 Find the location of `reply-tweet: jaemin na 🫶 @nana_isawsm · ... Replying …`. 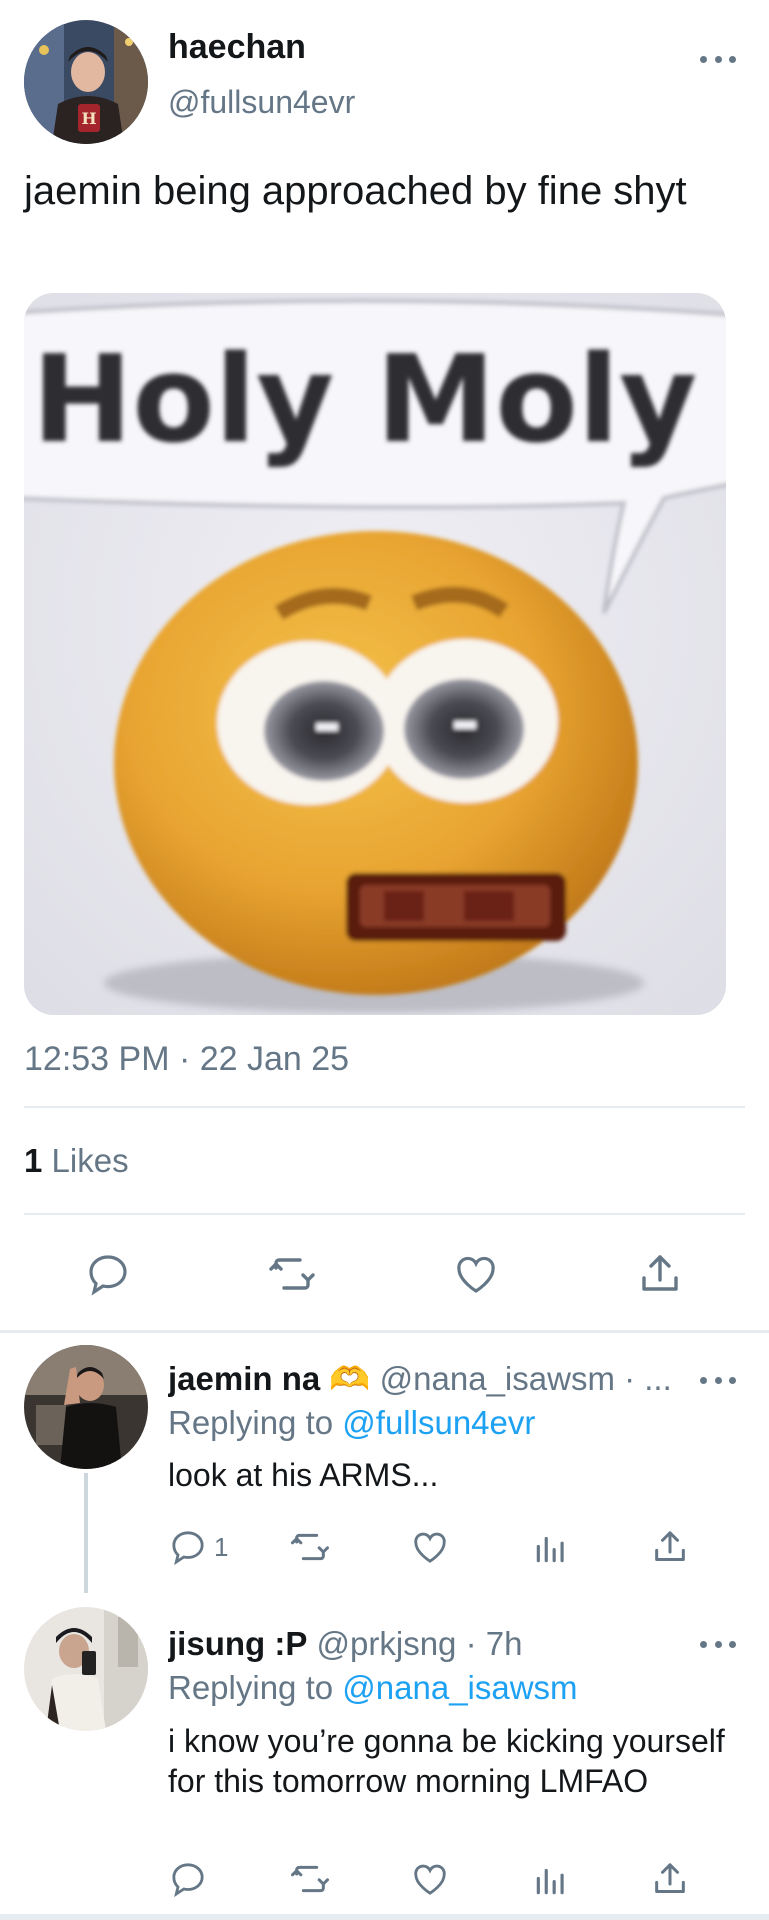

reply-tweet: jaemin na 🫶 @nana_isawsm · ... Replying … is located at coordinates (384, 1463).